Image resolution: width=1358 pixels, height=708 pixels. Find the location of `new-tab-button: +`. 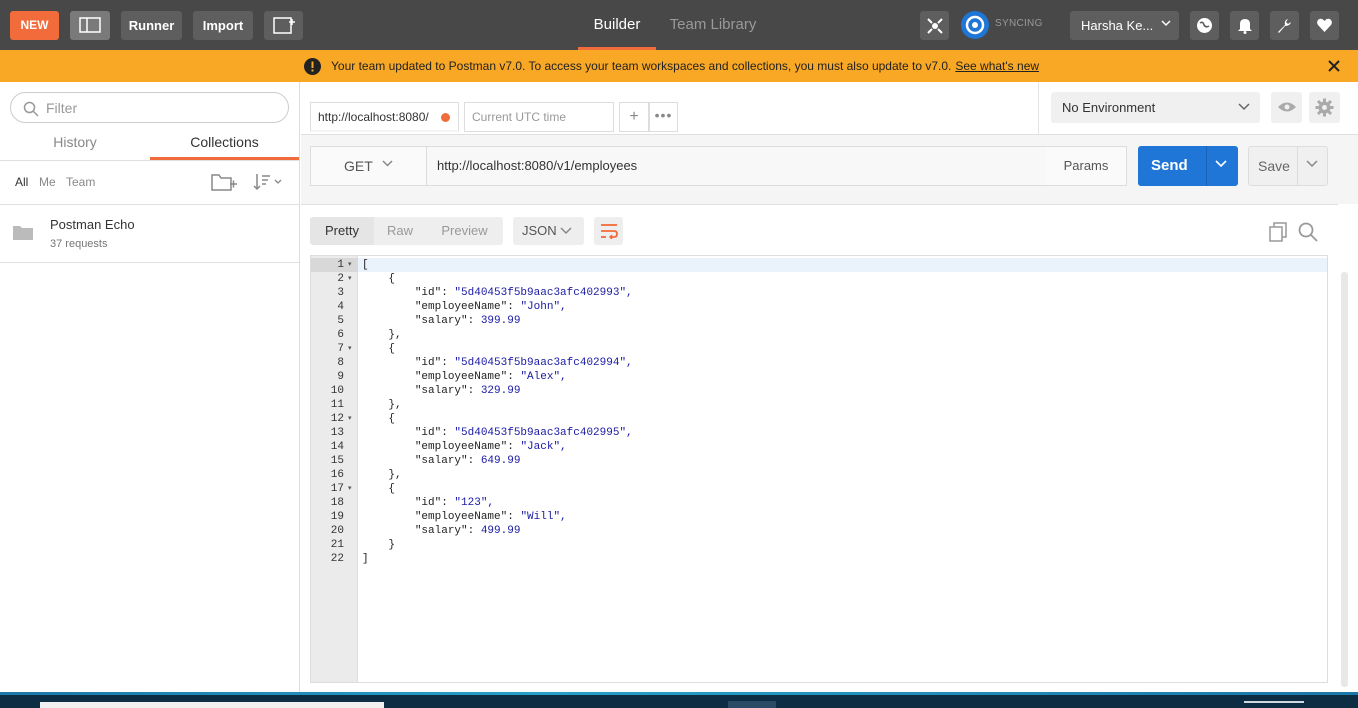

new-tab-button: + is located at coordinates (634, 117).